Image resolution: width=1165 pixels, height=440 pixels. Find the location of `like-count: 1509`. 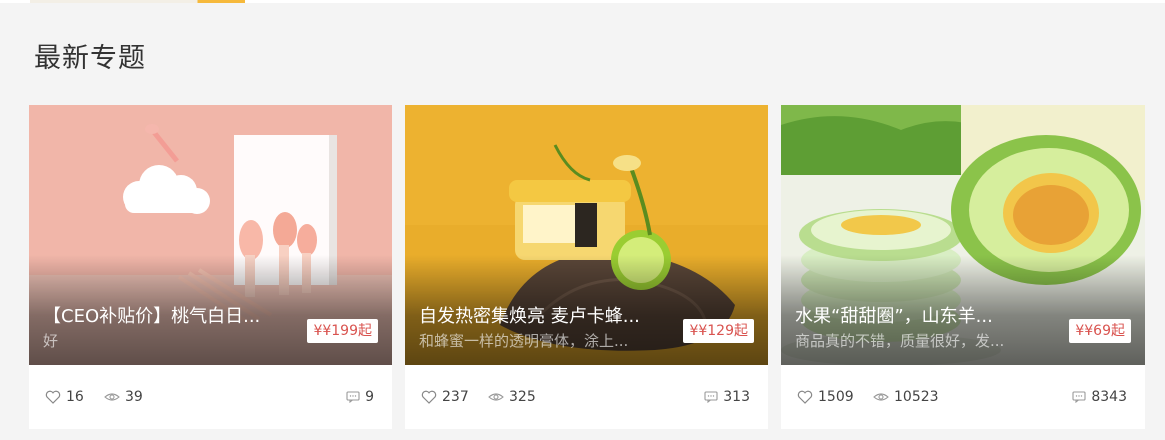

like-count: 1509 is located at coordinates (836, 397).